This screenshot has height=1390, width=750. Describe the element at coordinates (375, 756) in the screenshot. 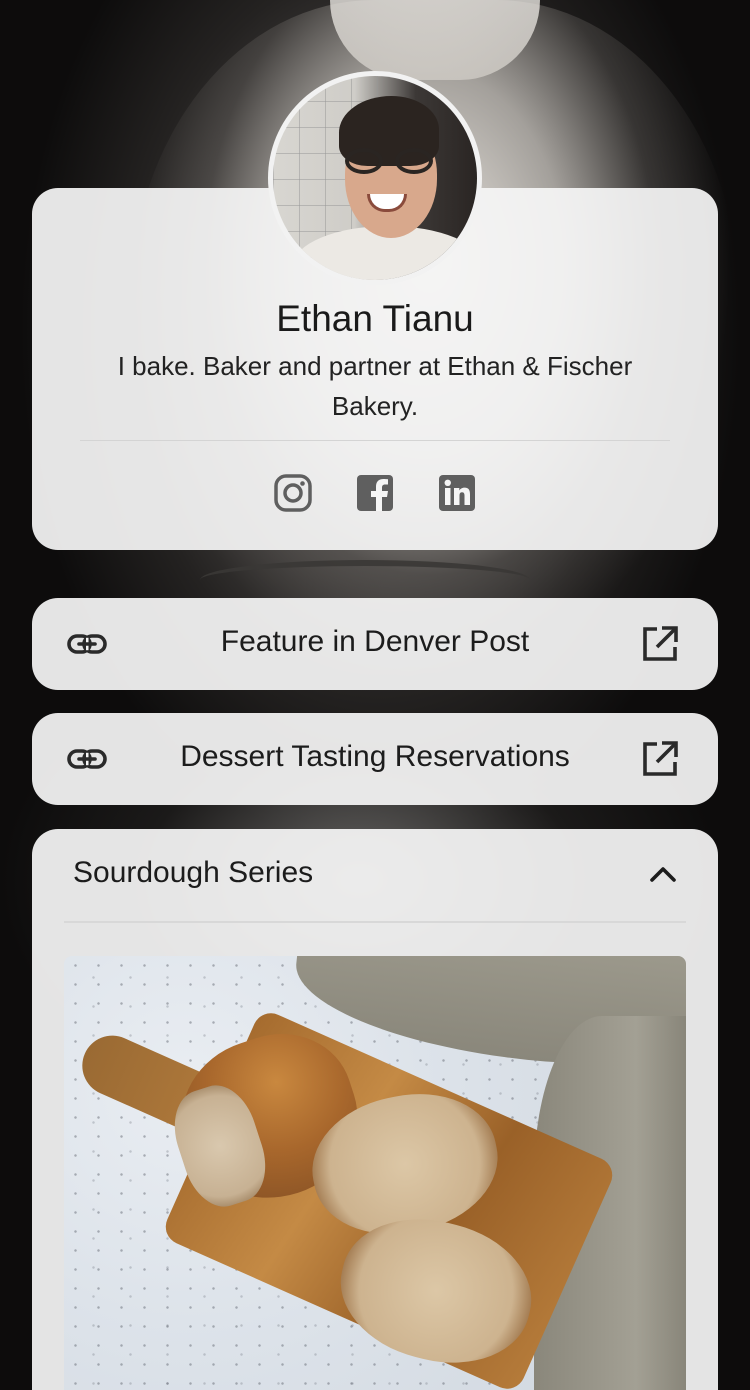

I see `link-label: Dessert Tasting Reservations` at that location.